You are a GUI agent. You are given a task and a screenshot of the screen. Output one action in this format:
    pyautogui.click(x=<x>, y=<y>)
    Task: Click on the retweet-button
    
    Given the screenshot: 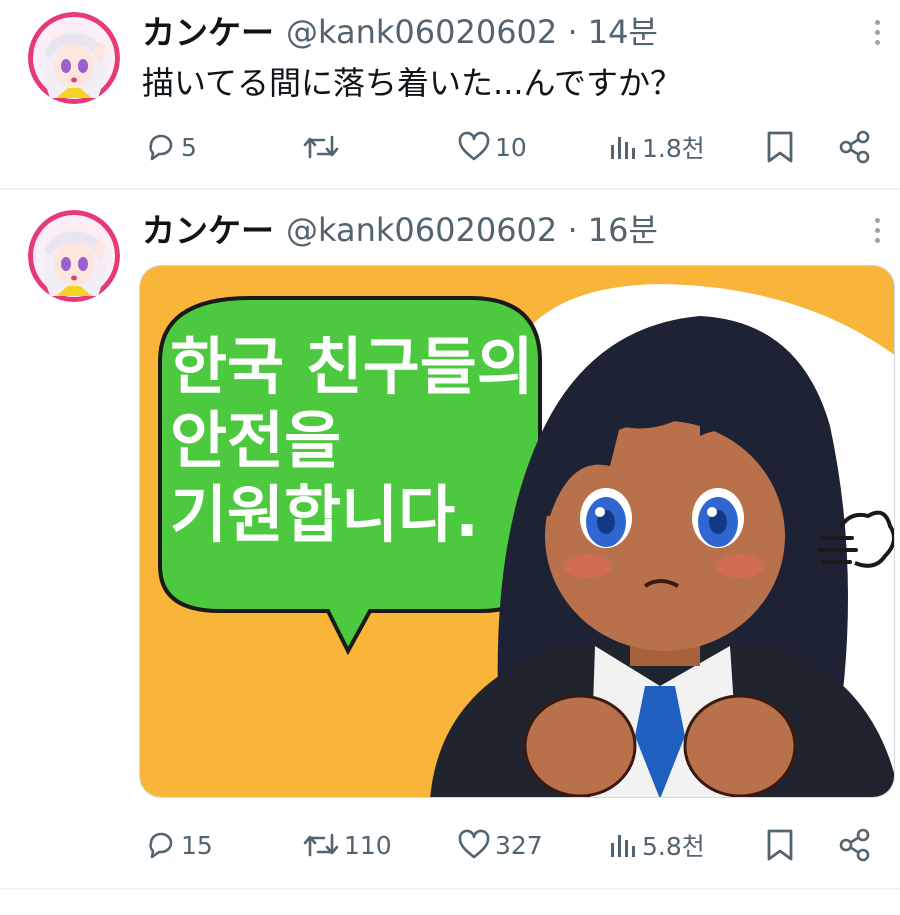 What is the action you would take?
    pyautogui.click(x=323, y=147)
    